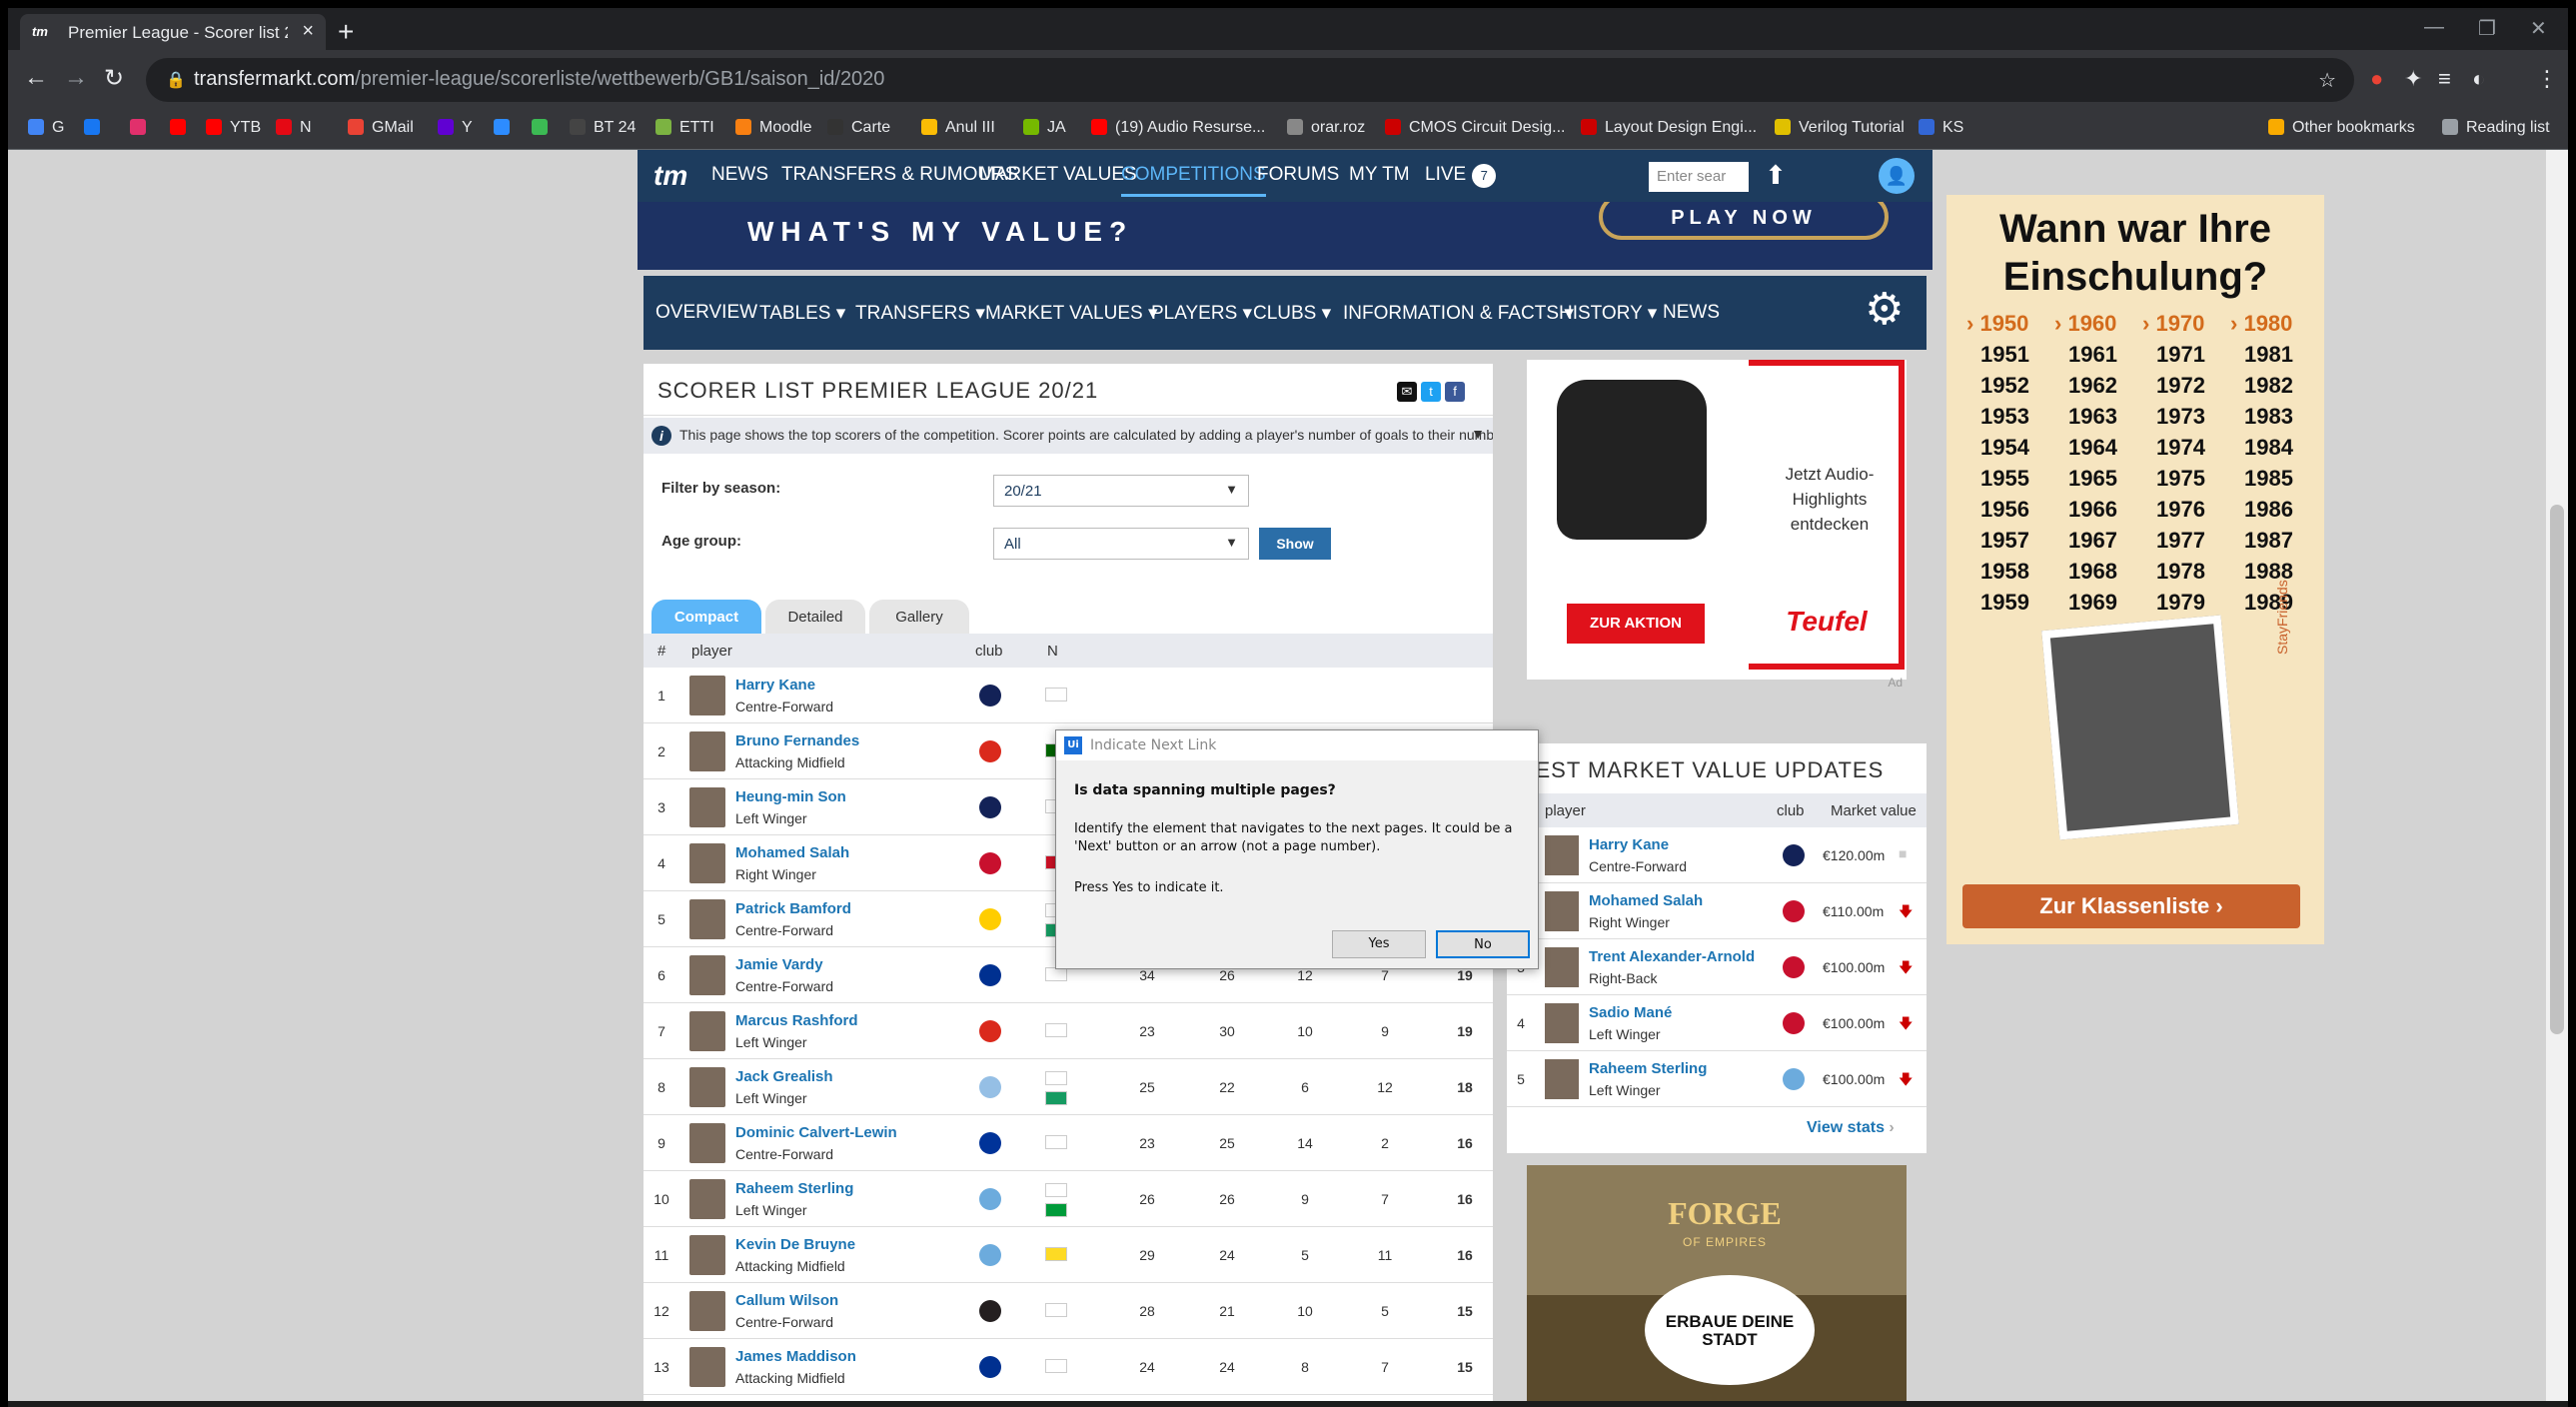  Describe the element at coordinates (1121, 544) in the screenshot. I see `age-group-select: All ▼` at that location.